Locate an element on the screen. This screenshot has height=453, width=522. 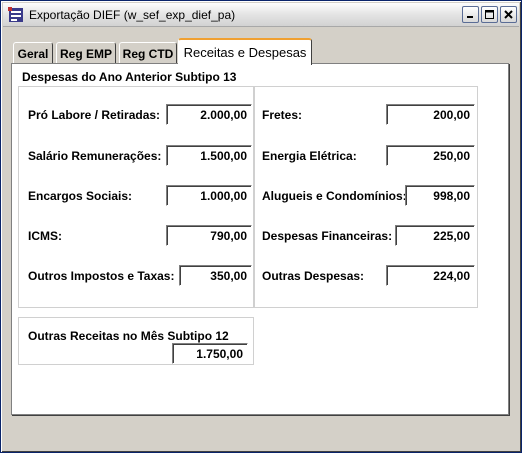
receitas-group-title: Outras Receitas no Mês Subtipo 12 is located at coordinates (128, 336).